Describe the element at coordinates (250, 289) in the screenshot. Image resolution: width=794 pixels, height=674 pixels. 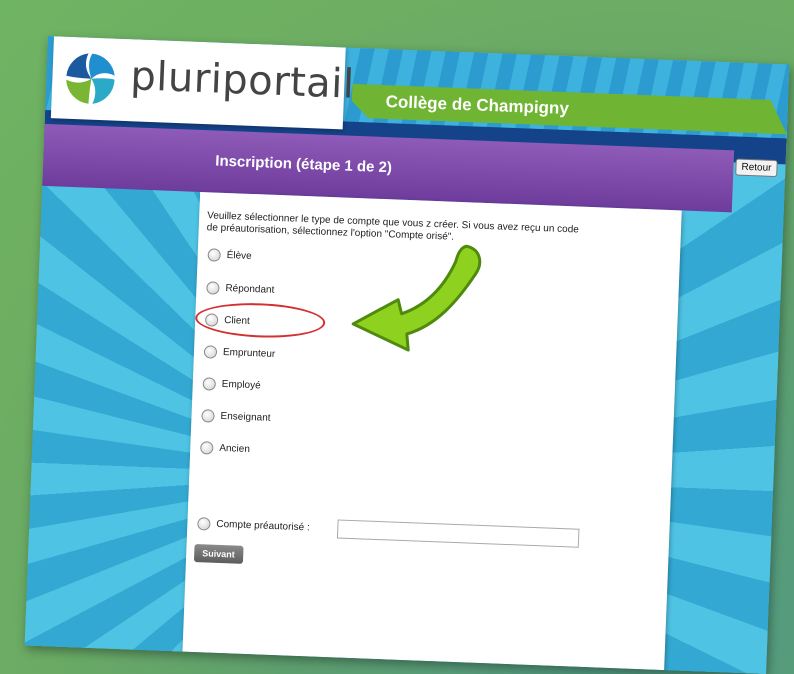
I see `option-label: Répondant` at that location.